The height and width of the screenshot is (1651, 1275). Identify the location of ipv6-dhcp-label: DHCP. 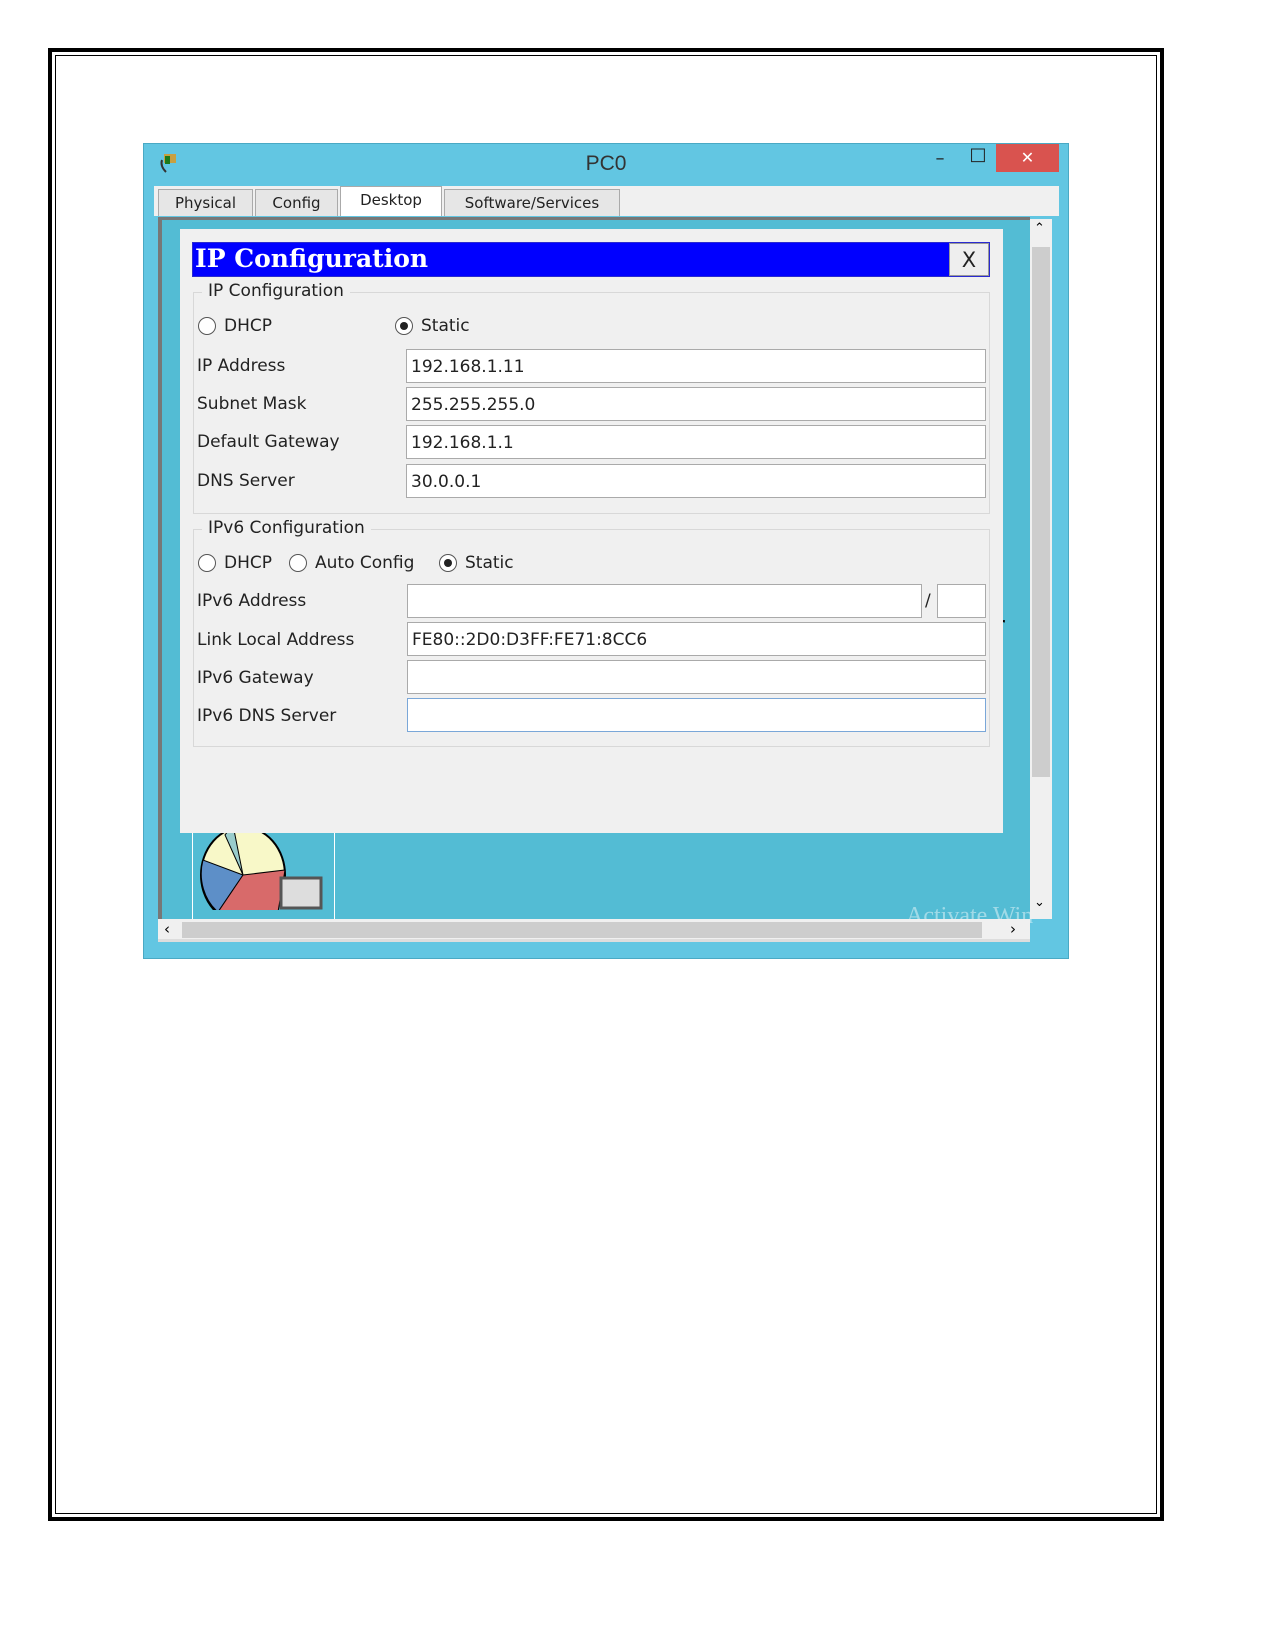
(248, 563).